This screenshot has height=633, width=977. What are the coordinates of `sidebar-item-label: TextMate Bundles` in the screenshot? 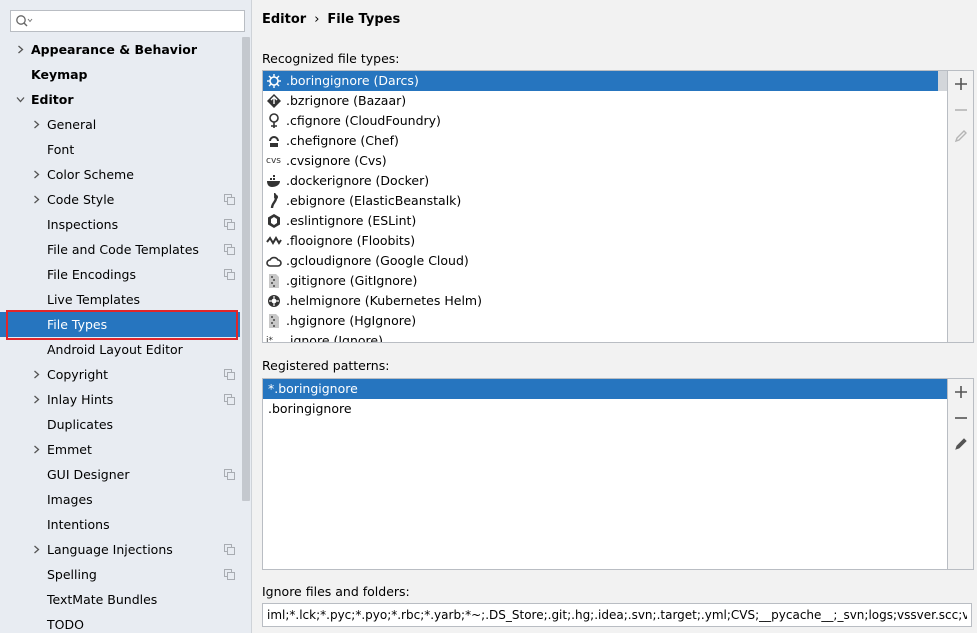 It's located at (102, 599).